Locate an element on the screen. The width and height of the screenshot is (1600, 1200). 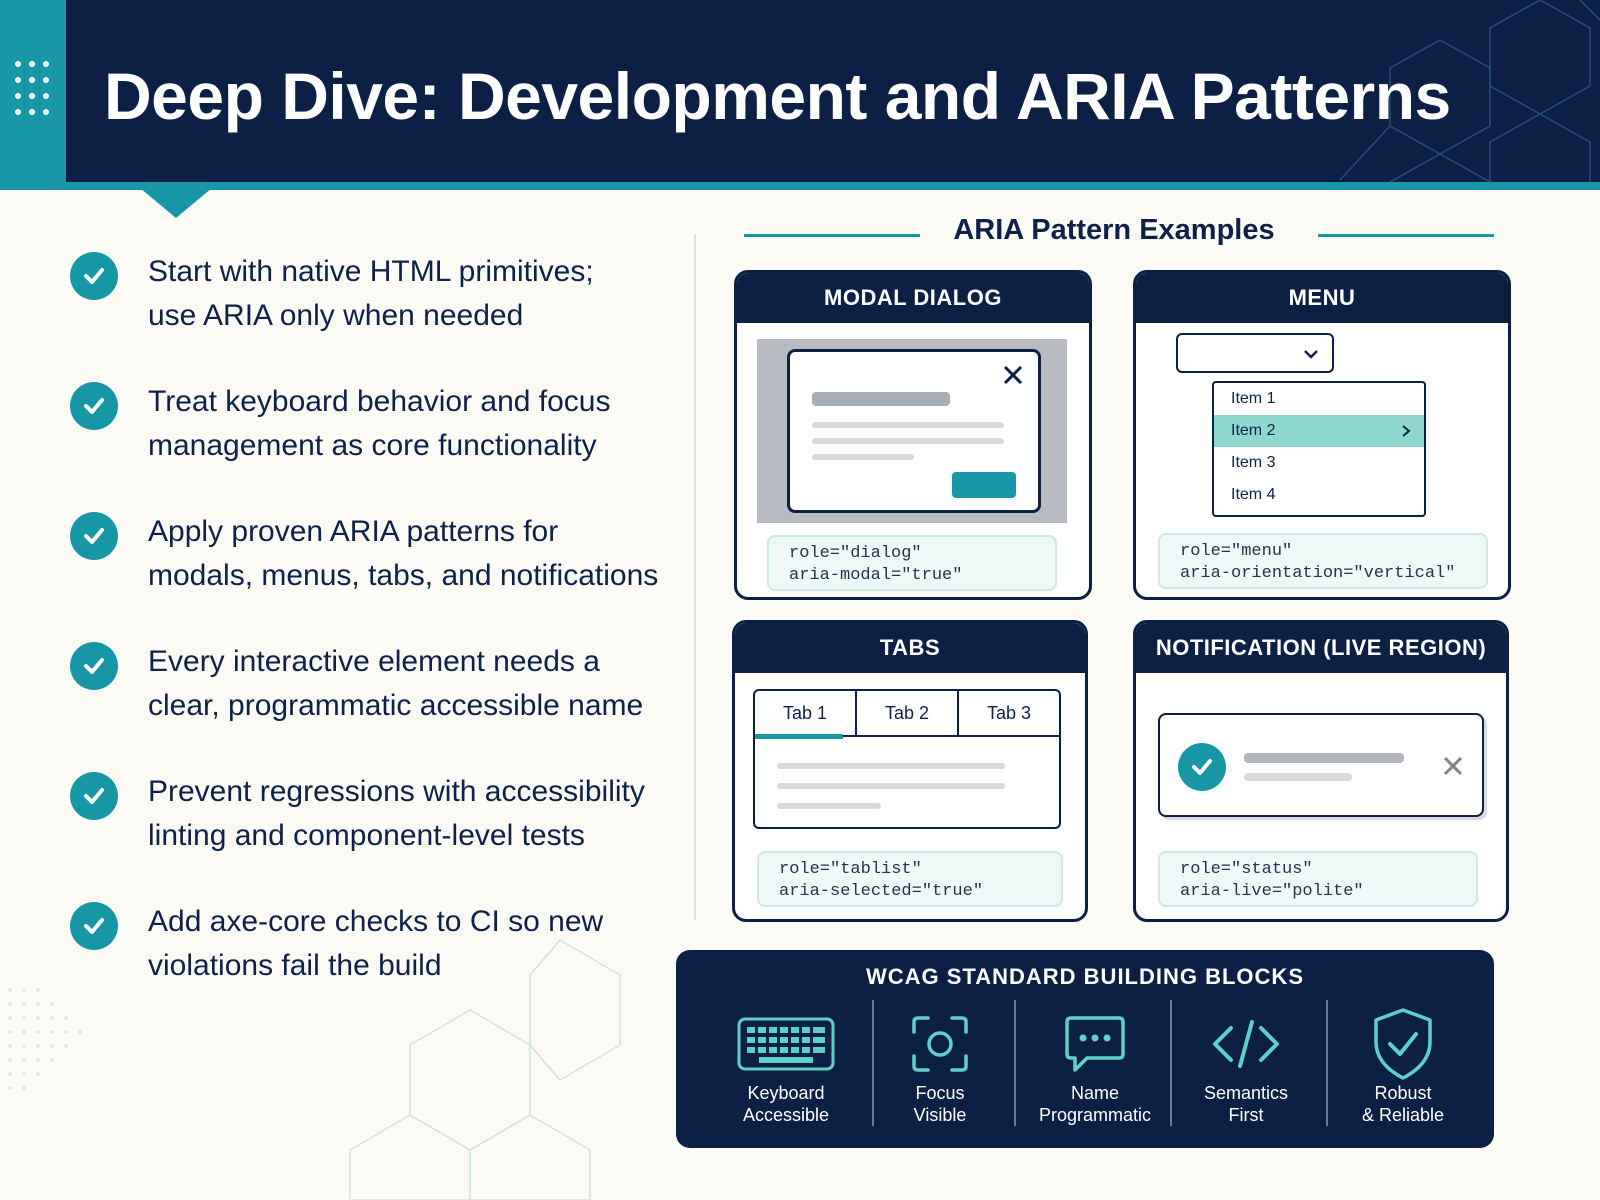
wcag-item-semantics: Semantics First is located at coordinates (1246, 1066).